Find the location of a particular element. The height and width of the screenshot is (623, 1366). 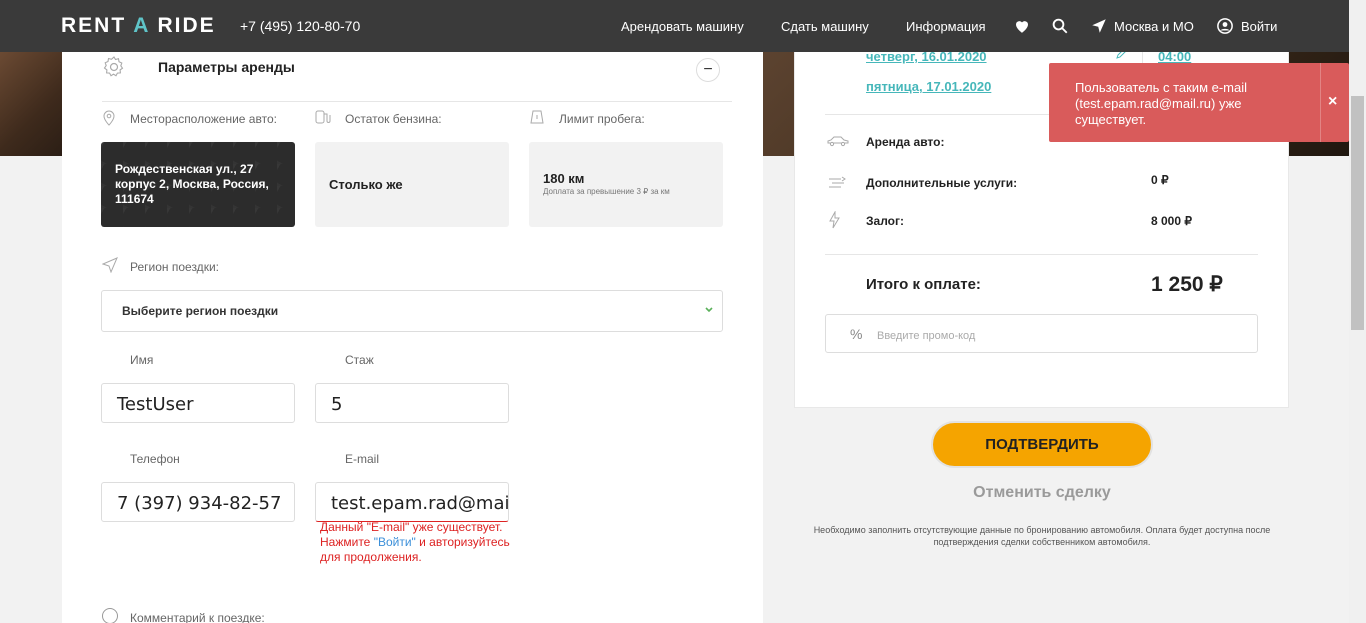

login-link: Войти is located at coordinates (1259, 26).